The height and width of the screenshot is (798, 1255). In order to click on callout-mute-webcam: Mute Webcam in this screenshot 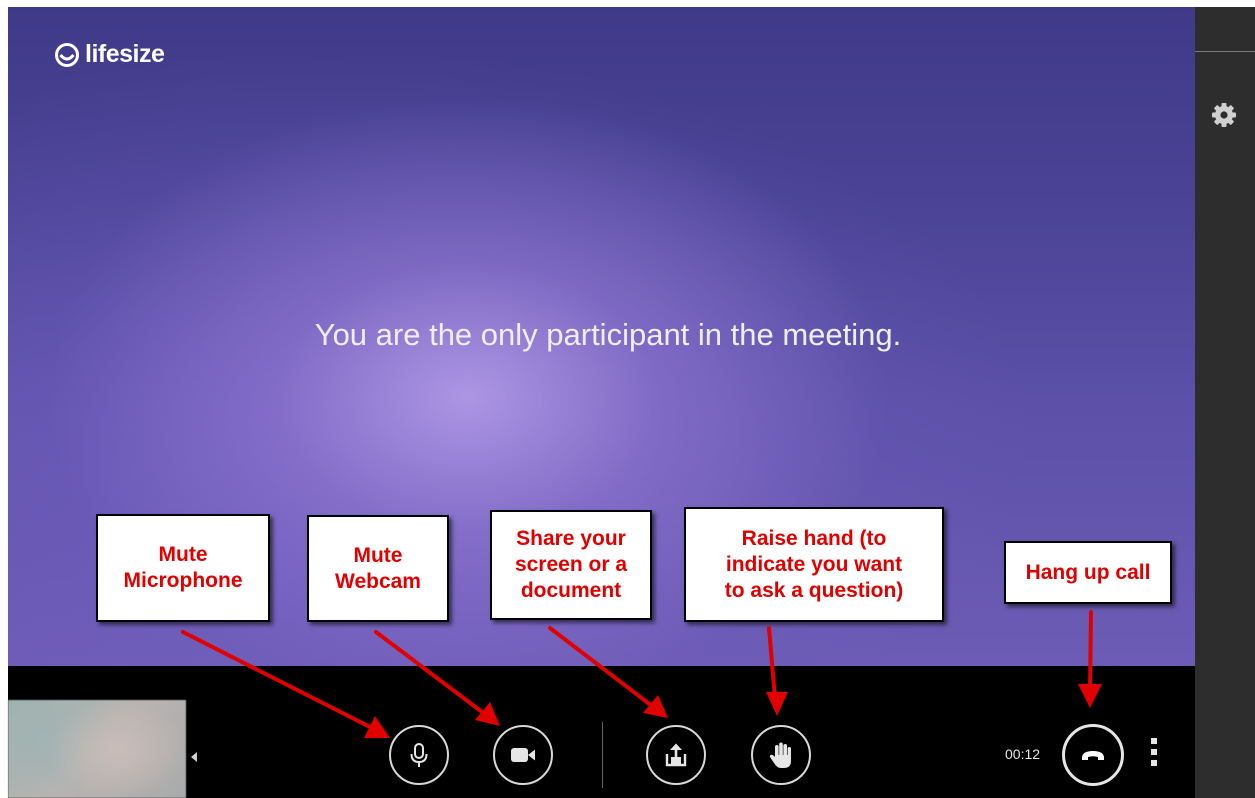, I will do `click(378, 568)`.